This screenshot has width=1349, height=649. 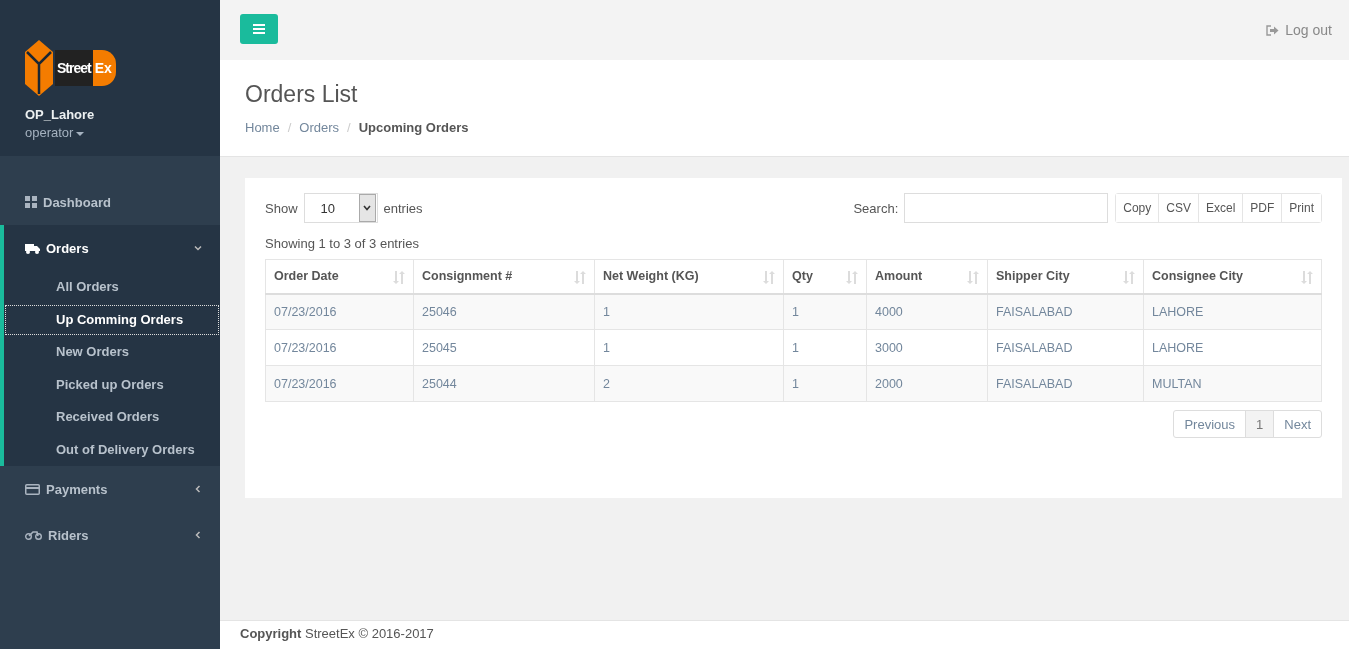 I want to click on table-cell: MULTAN, so click(x=1232, y=383).